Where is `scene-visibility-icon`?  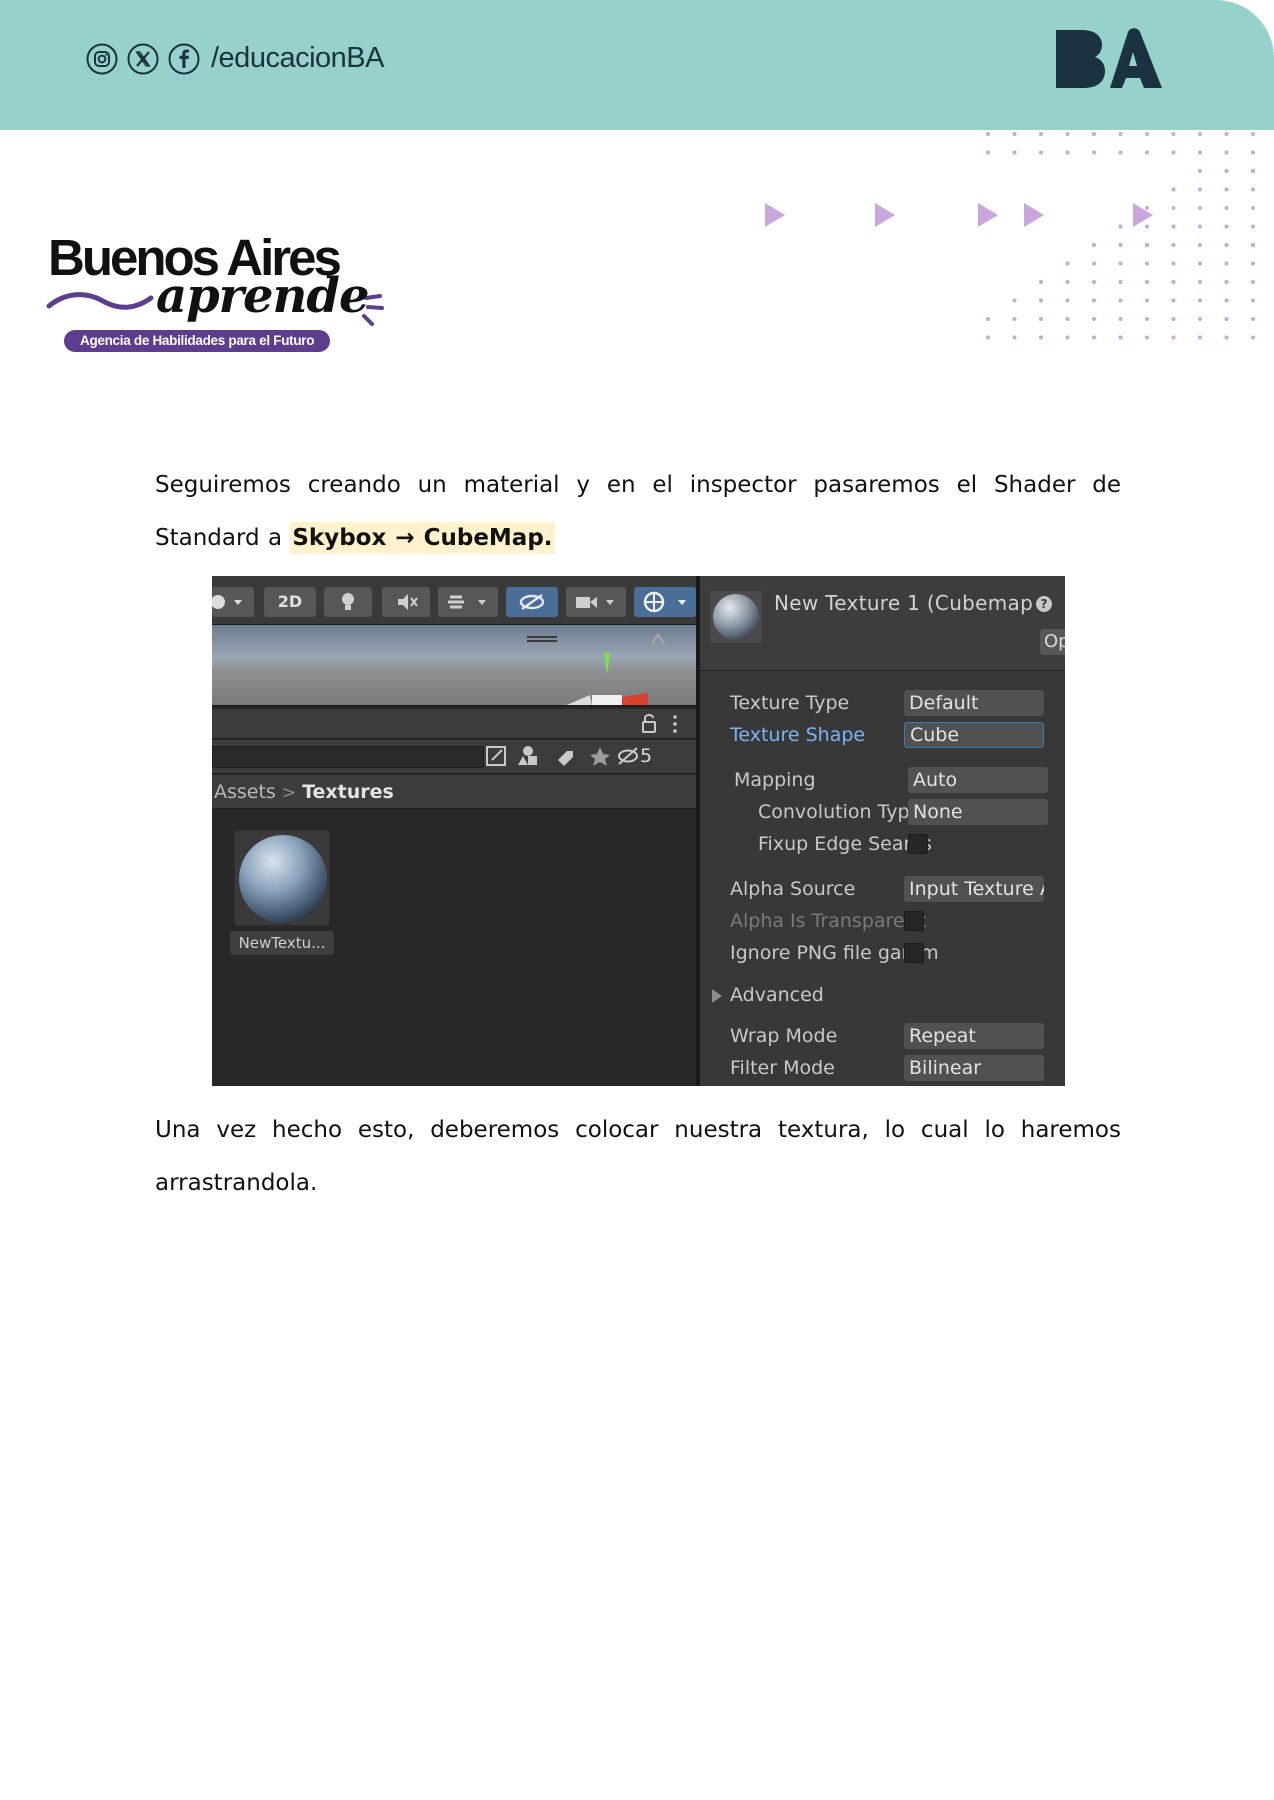
scene-visibility-icon is located at coordinates (532, 602).